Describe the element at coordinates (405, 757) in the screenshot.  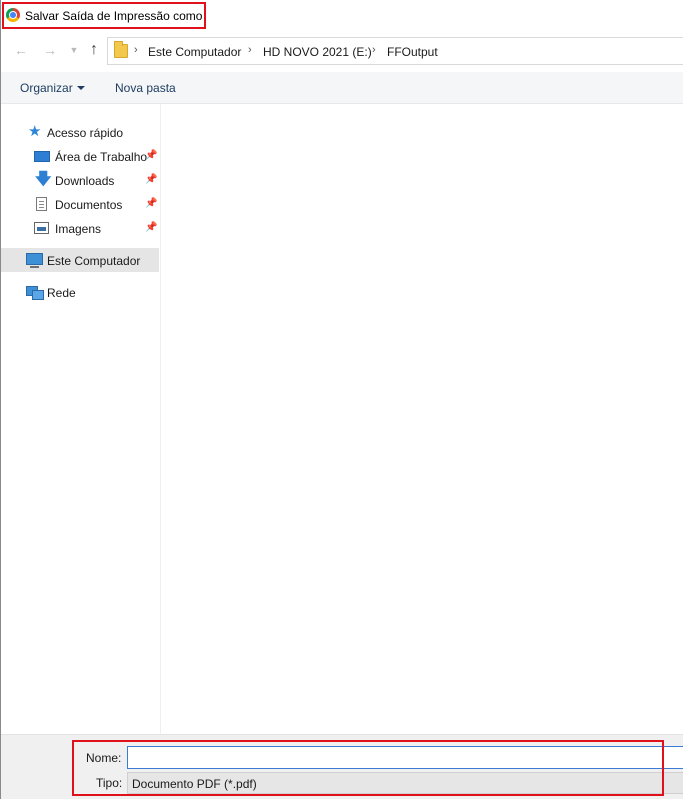
I see `file-name-input` at that location.